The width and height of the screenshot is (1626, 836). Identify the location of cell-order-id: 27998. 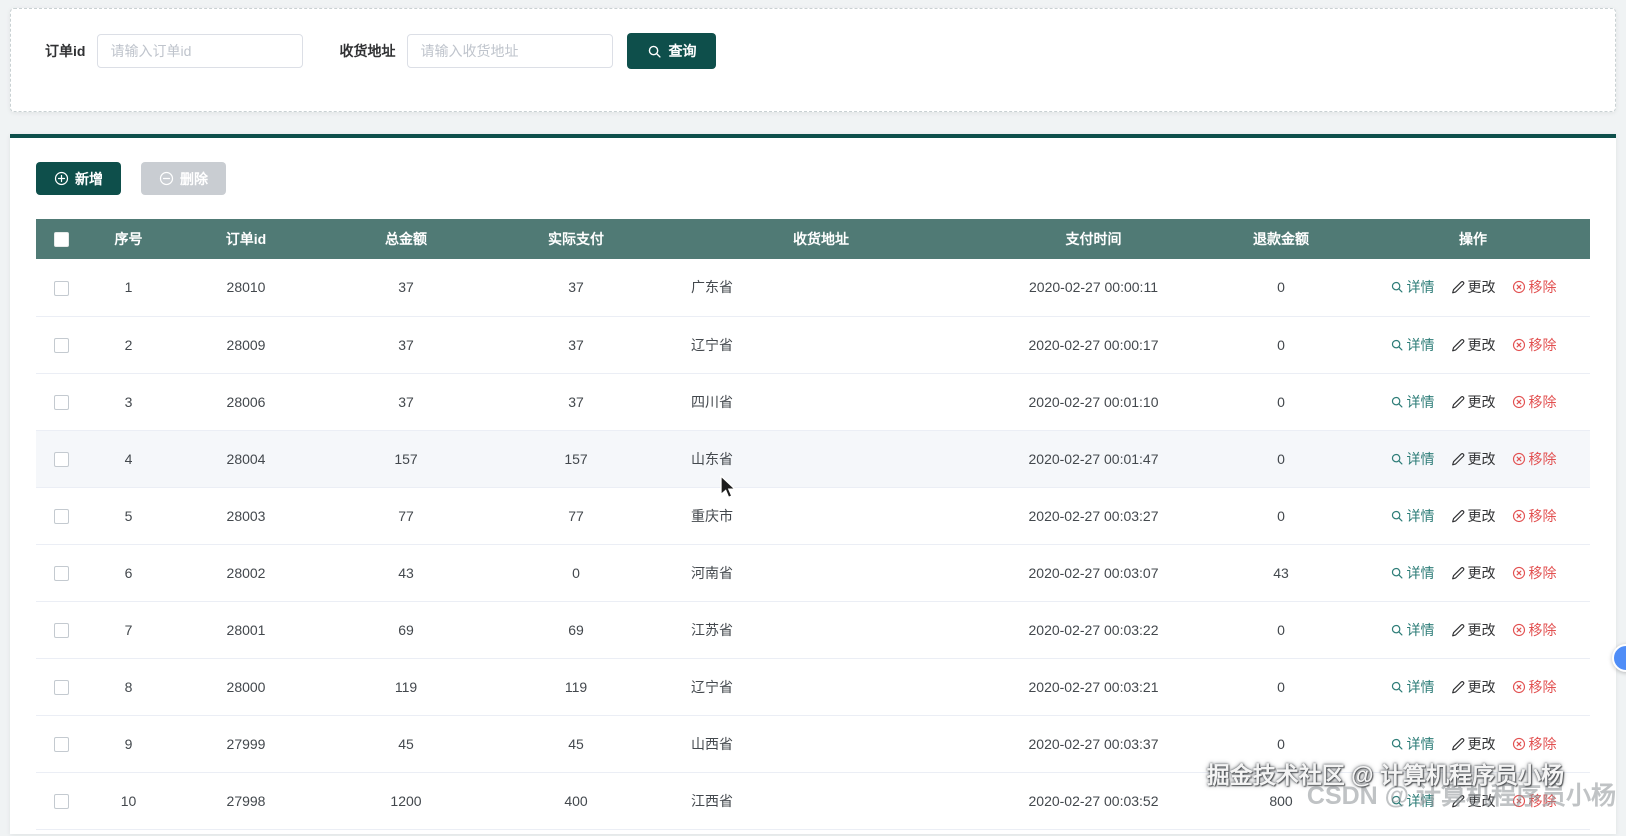
(246, 801).